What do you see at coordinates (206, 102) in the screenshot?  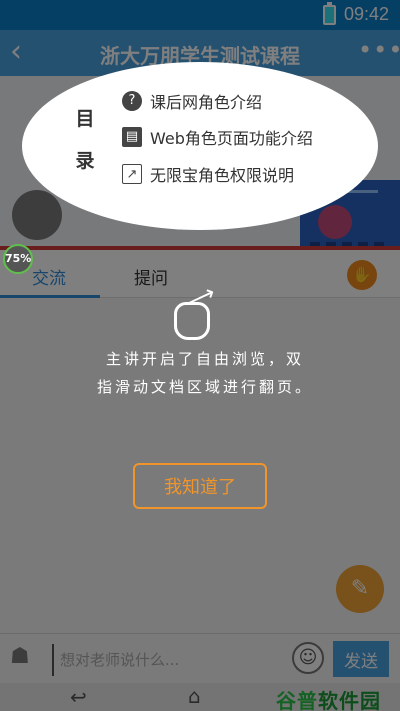 I see `catalog-item-label: 课后网角色介绍` at bounding box center [206, 102].